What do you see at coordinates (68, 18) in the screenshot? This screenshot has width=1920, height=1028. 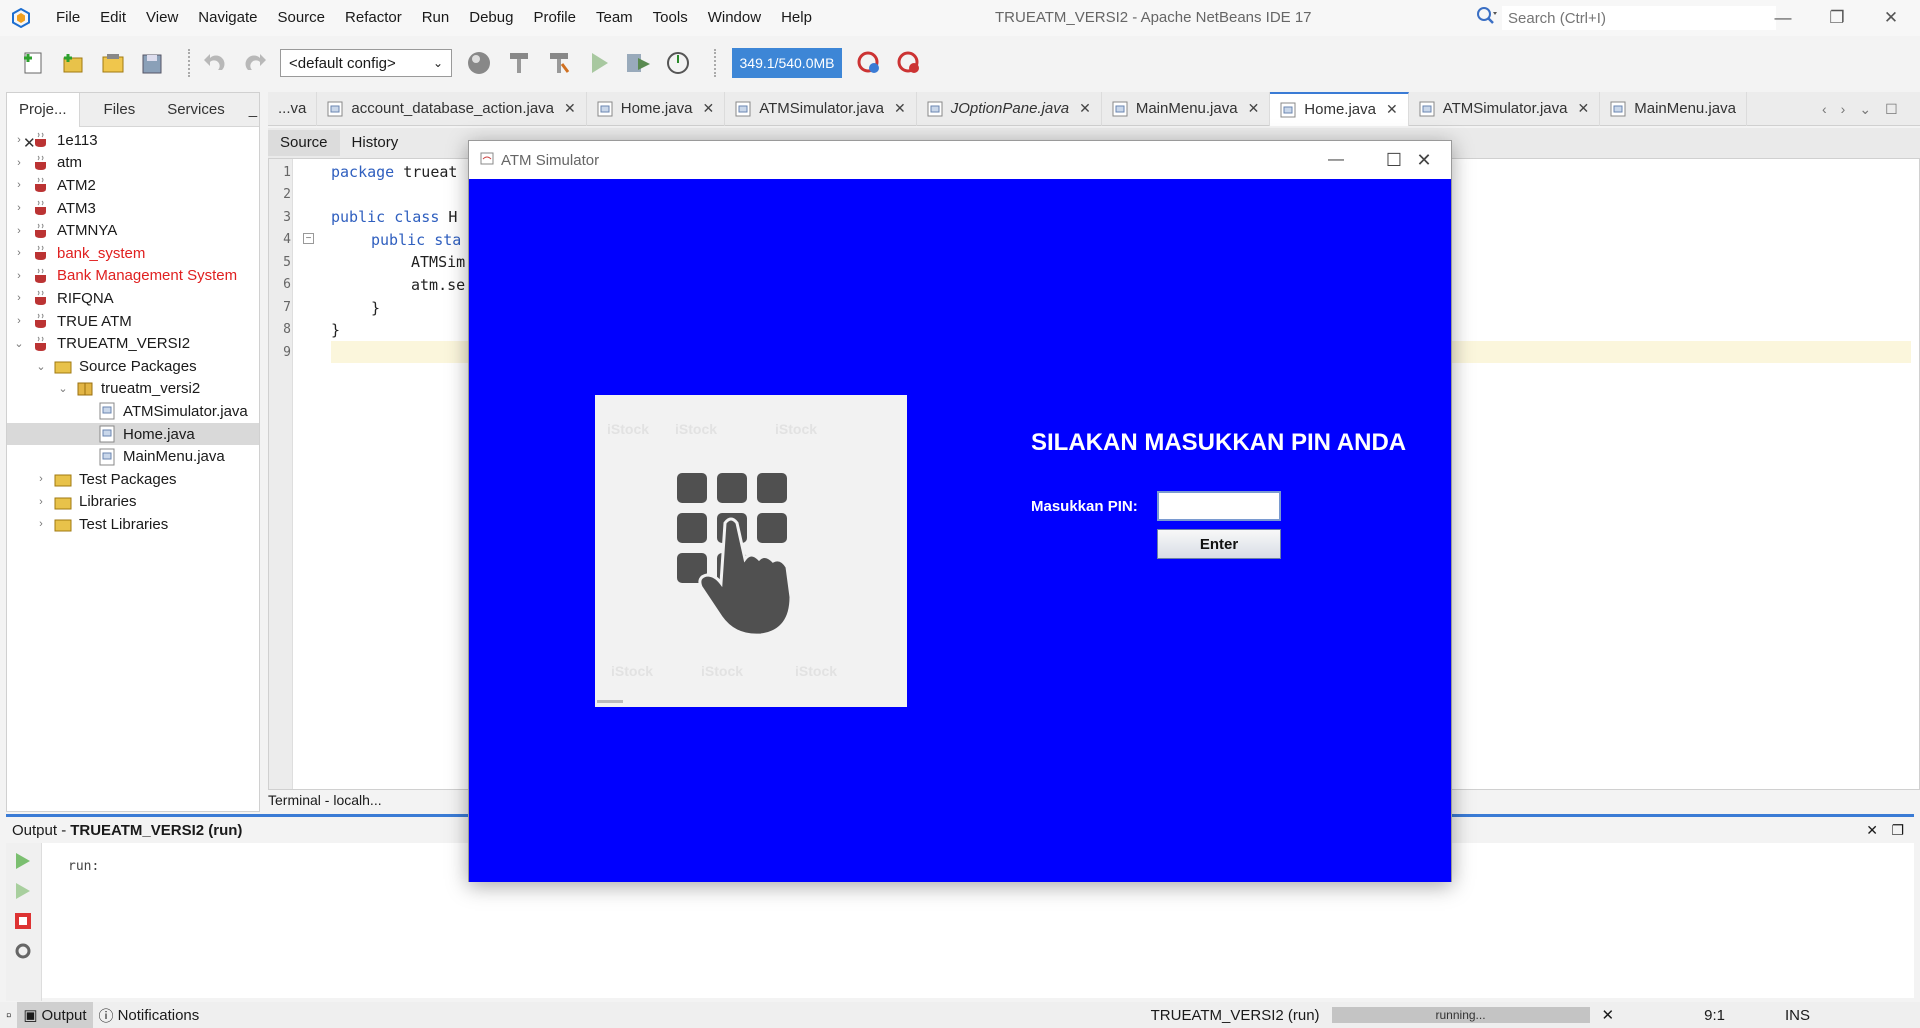 I see `menu-file: File` at bounding box center [68, 18].